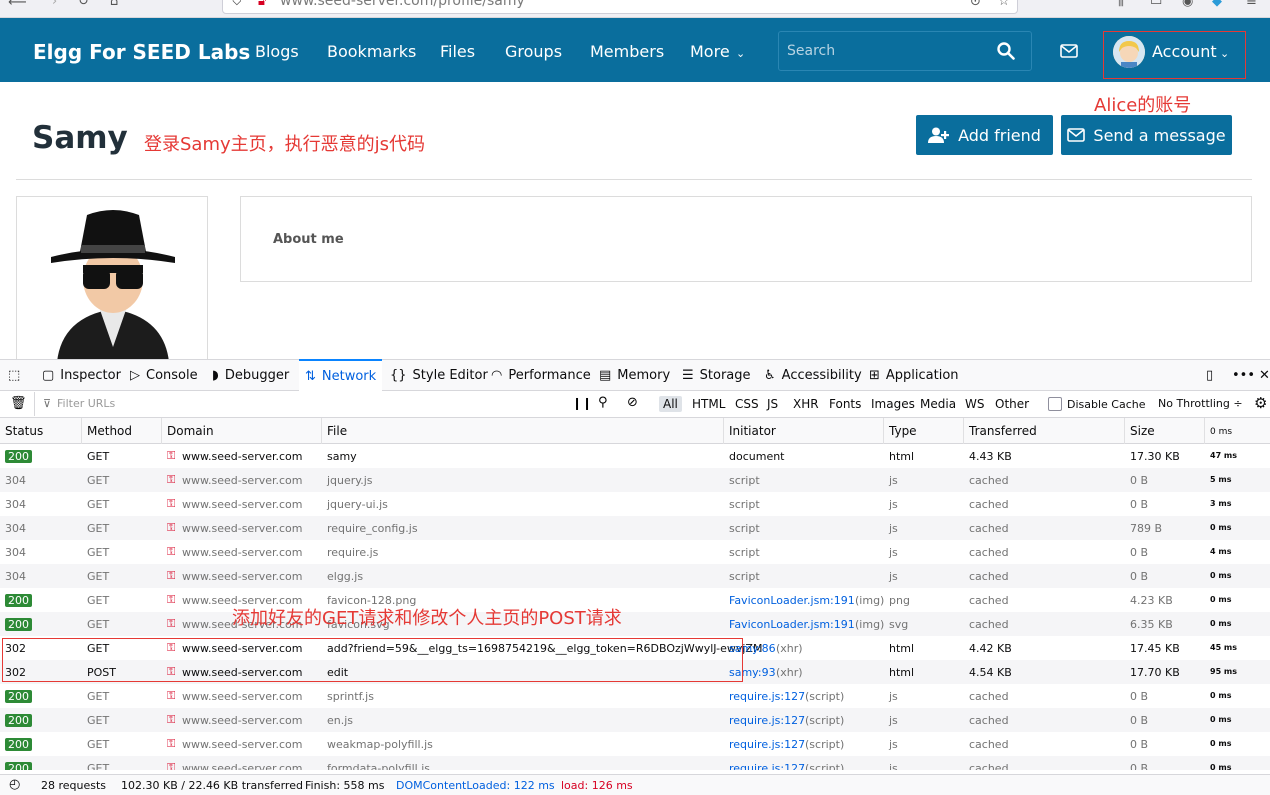 This screenshot has height=795, width=1270. Describe the element at coordinates (1251, 4) in the screenshot. I see `menu-icon: ≡` at that location.